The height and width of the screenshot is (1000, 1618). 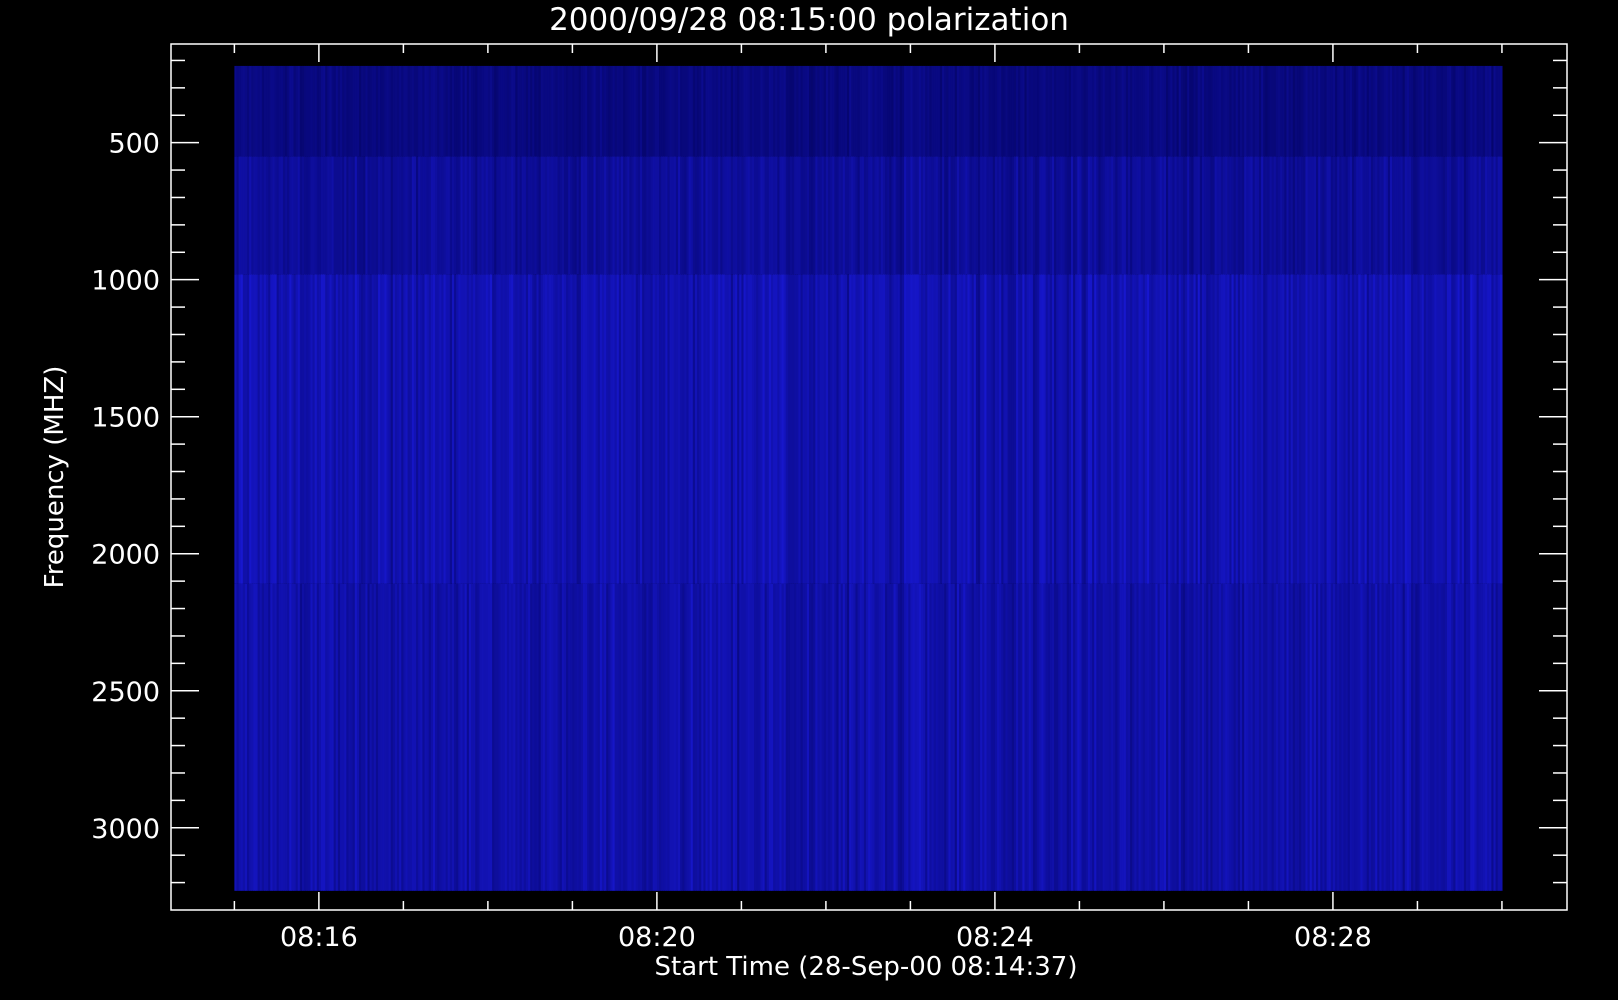 I want to click on chart-title: 2000/09/28 08:15:00 polarization, so click(x=809, y=20).